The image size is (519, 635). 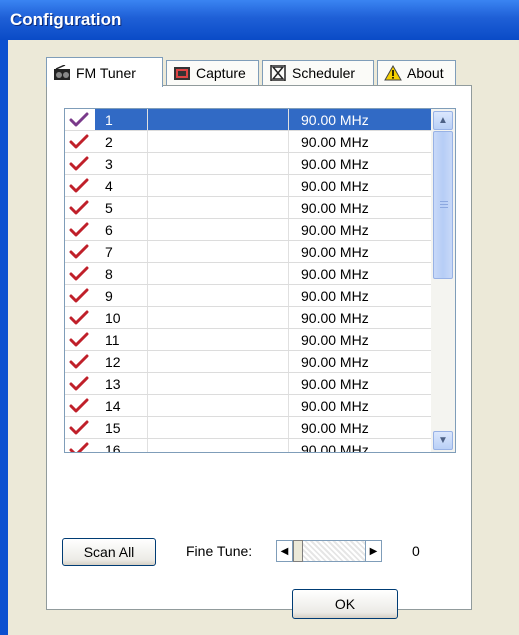 I want to click on channel-row: 3 90.00 MHz, so click(x=248, y=164).